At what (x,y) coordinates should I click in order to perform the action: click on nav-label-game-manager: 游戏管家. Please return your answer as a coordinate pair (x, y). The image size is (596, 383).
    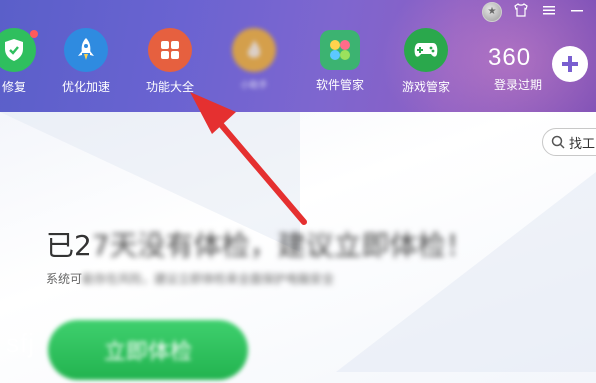
    Looking at the image, I should click on (425, 87).